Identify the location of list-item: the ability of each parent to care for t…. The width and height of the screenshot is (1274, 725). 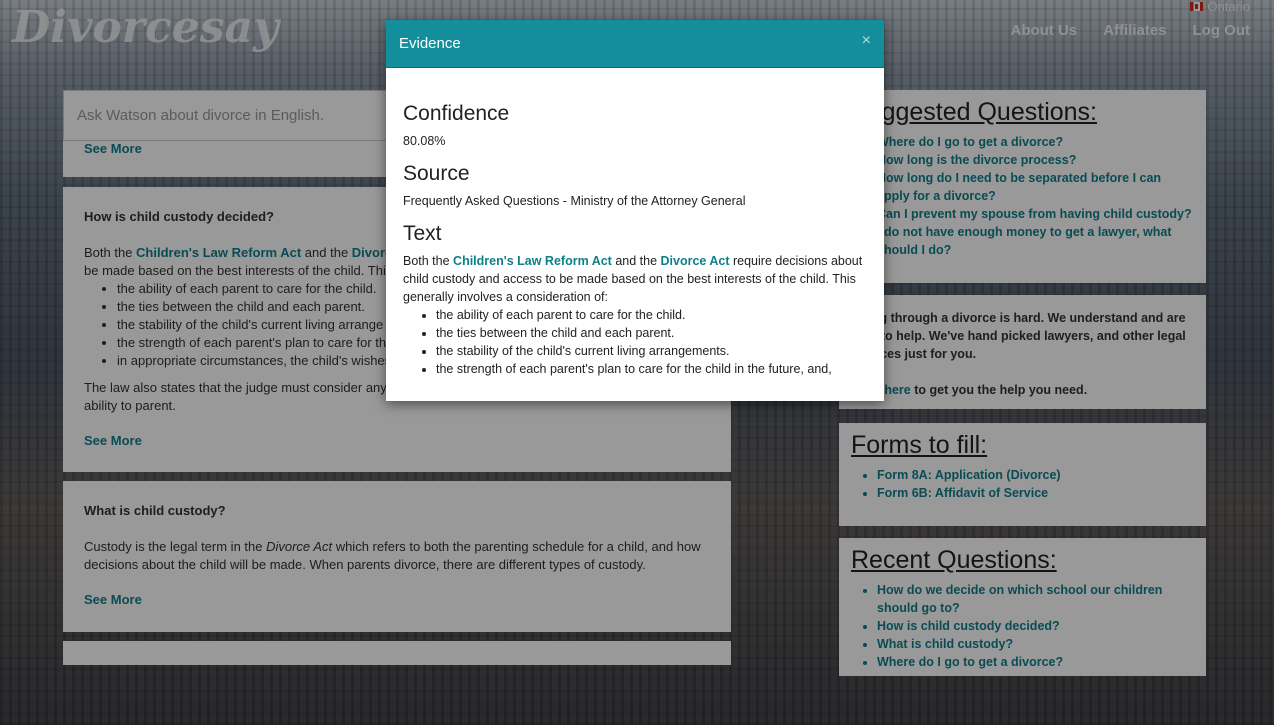
(651, 315).